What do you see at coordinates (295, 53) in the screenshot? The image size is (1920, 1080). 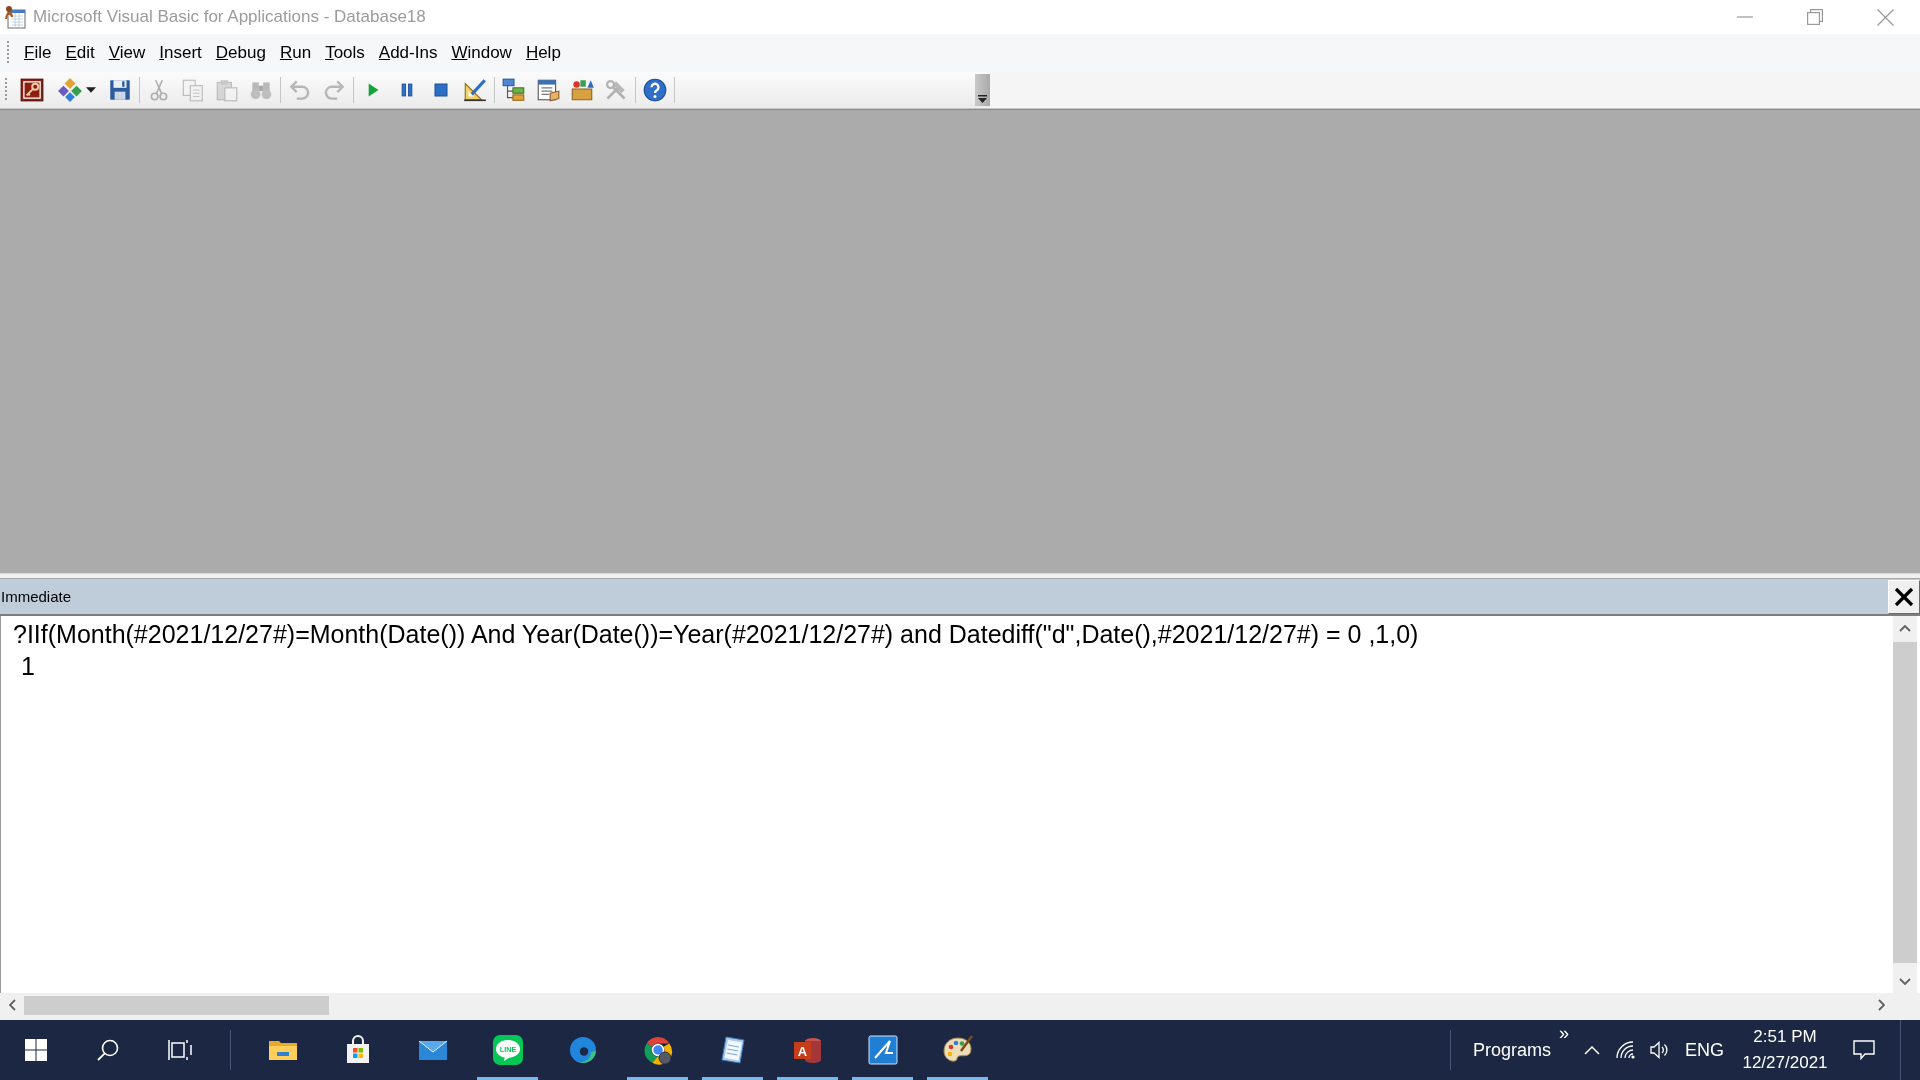 I see `menu-item: Run` at bounding box center [295, 53].